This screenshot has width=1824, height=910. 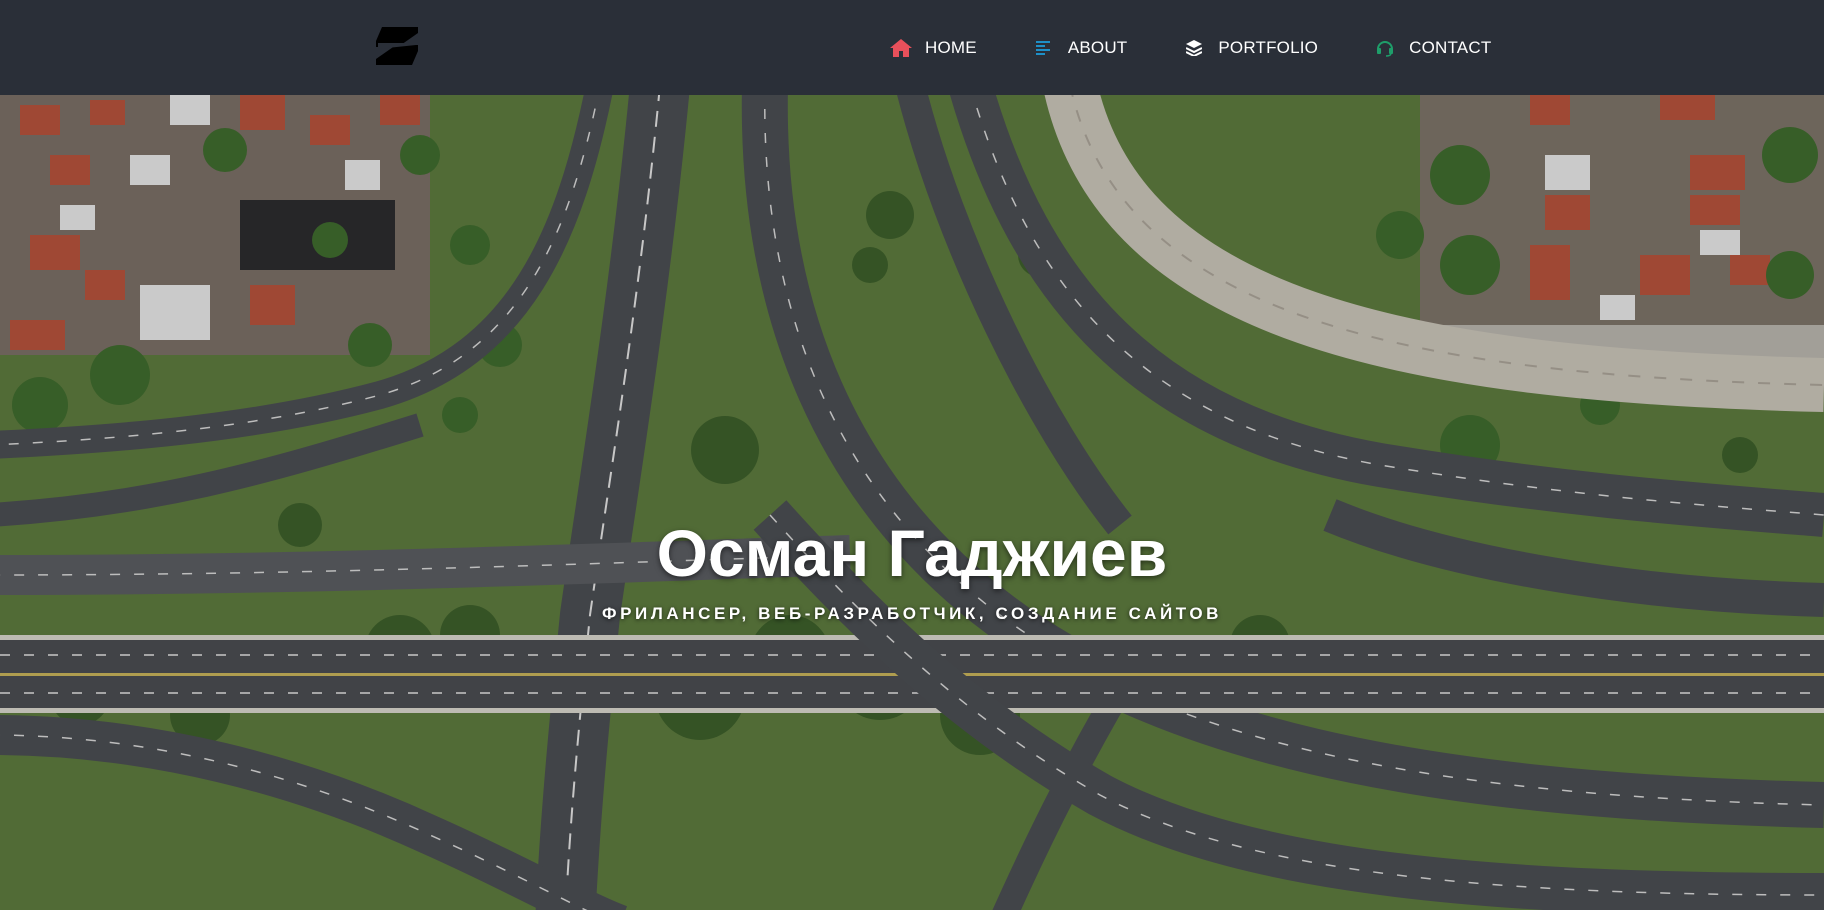 What do you see at coordinates (901, 48) in the screenshot?
I see `home-icon` at bounding box center [901, 48].